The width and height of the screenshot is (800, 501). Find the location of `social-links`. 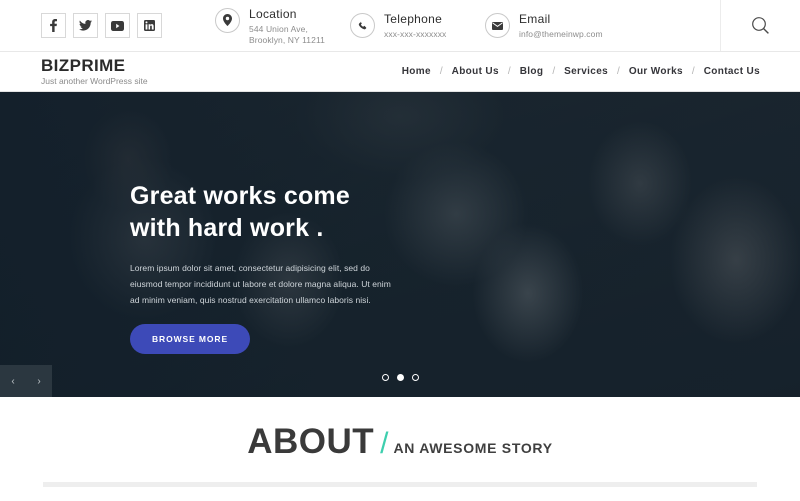

social-links is located at coordinates (101, 25).